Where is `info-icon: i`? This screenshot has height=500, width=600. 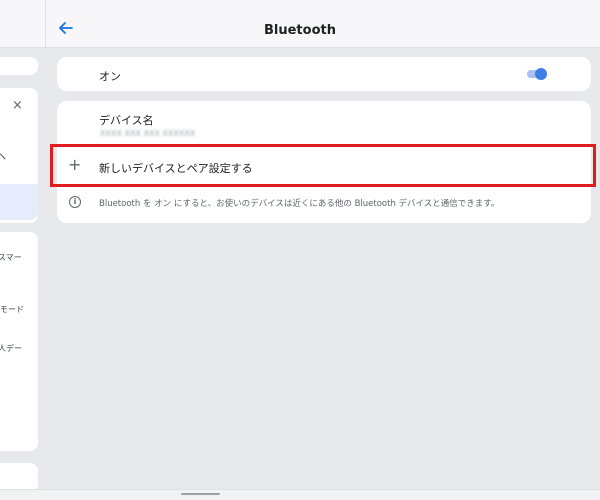
info-icon: i is located at coordinates (75, 202).